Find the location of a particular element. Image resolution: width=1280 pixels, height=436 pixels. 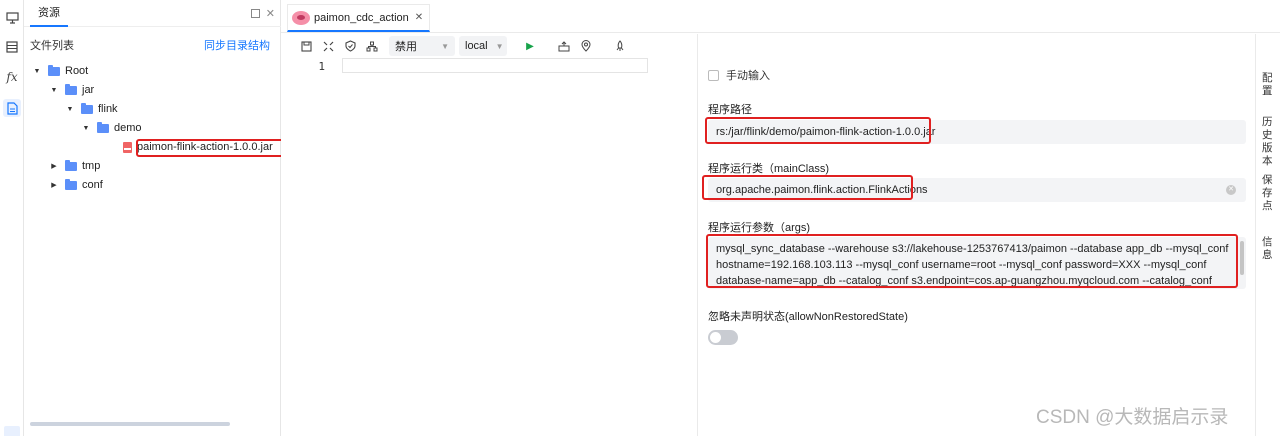

tab-paimon-cdc-action: paimon_cdc_action ✕ is located at coordinates (359, 18).